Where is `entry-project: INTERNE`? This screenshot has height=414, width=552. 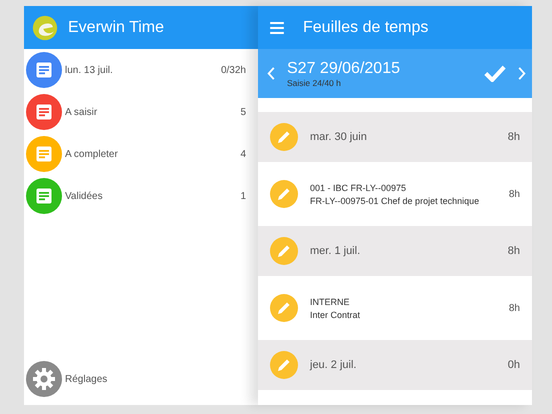
entry-project: INTERNE is located at coordinates (330, 301).